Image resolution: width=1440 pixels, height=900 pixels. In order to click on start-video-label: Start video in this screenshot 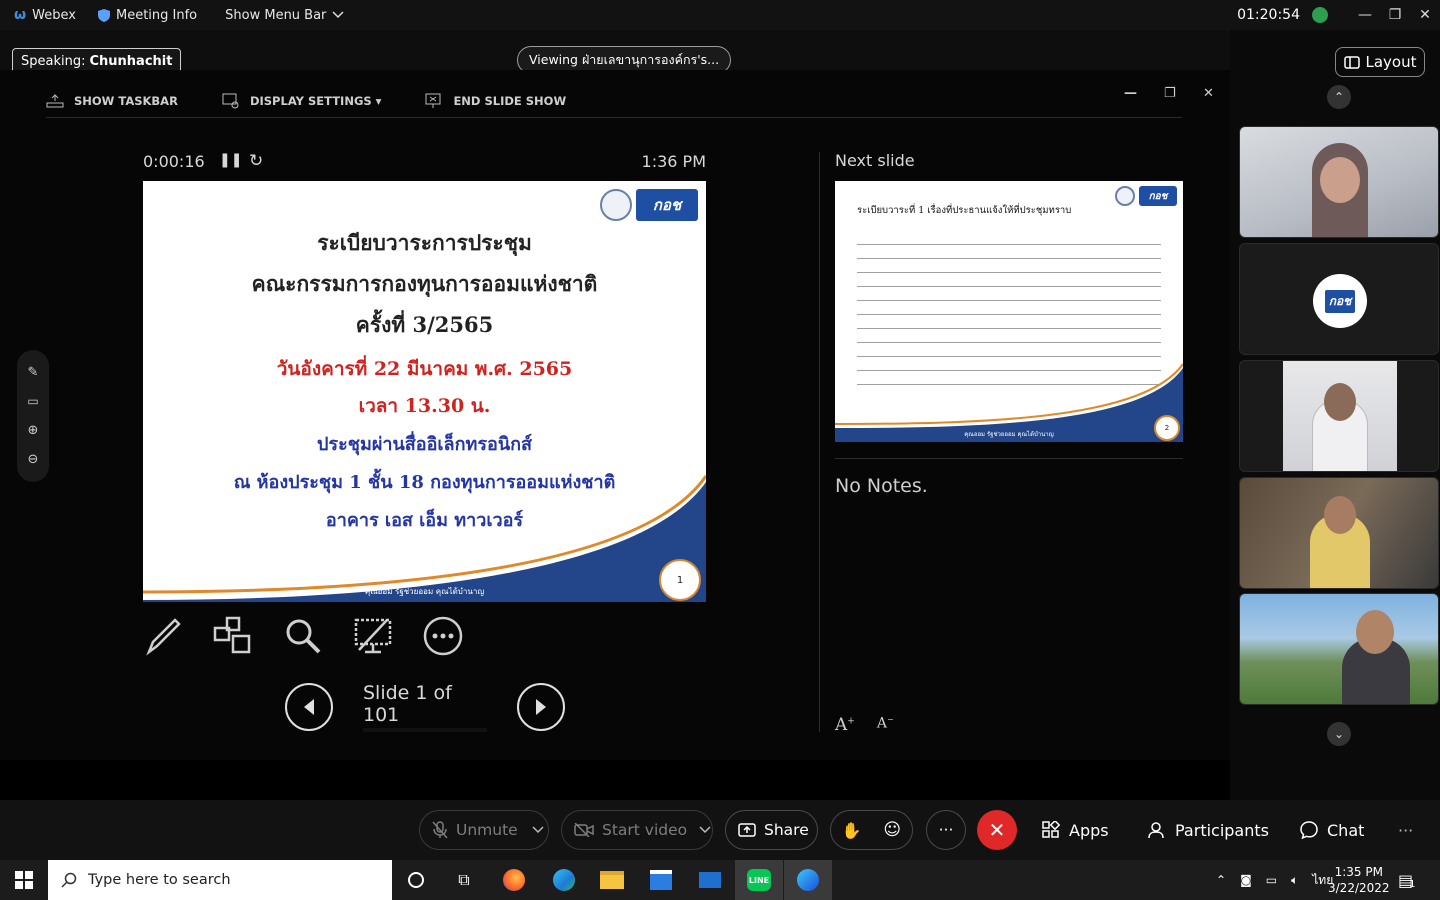, I will do `click(645, 830)`.